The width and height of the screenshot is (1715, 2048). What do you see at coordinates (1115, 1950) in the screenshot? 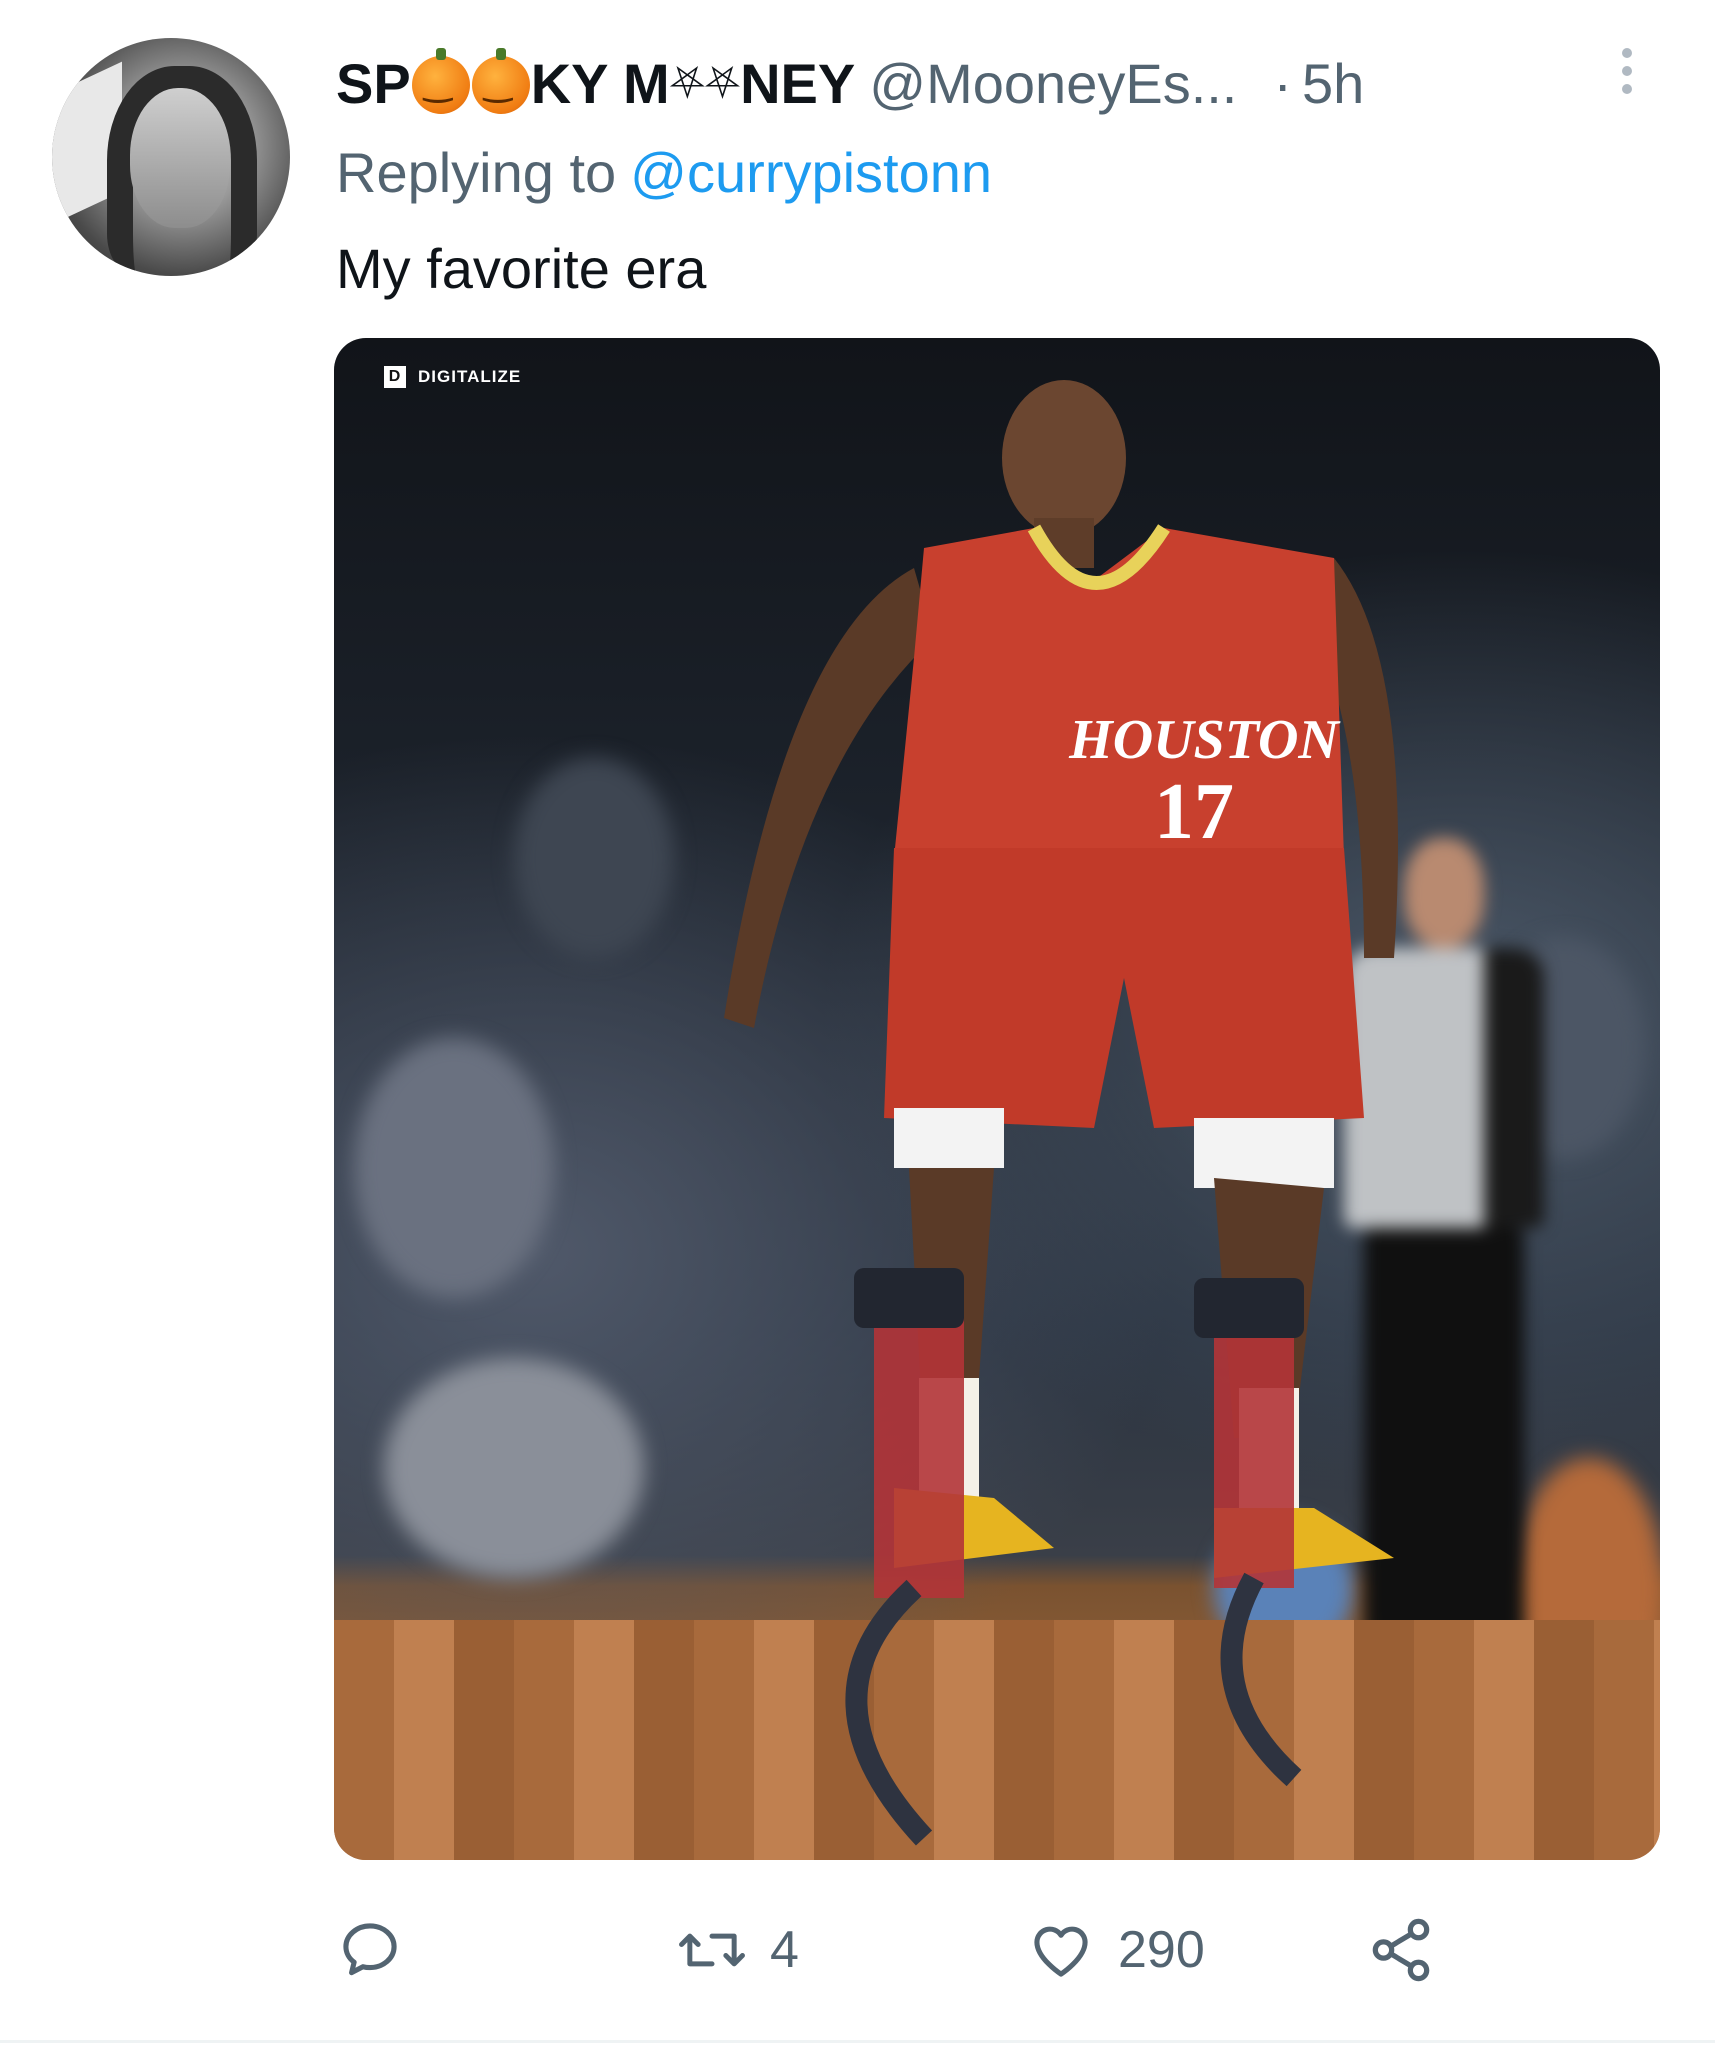
I see `like-button: 290` at bounding box center [1115, 1950].